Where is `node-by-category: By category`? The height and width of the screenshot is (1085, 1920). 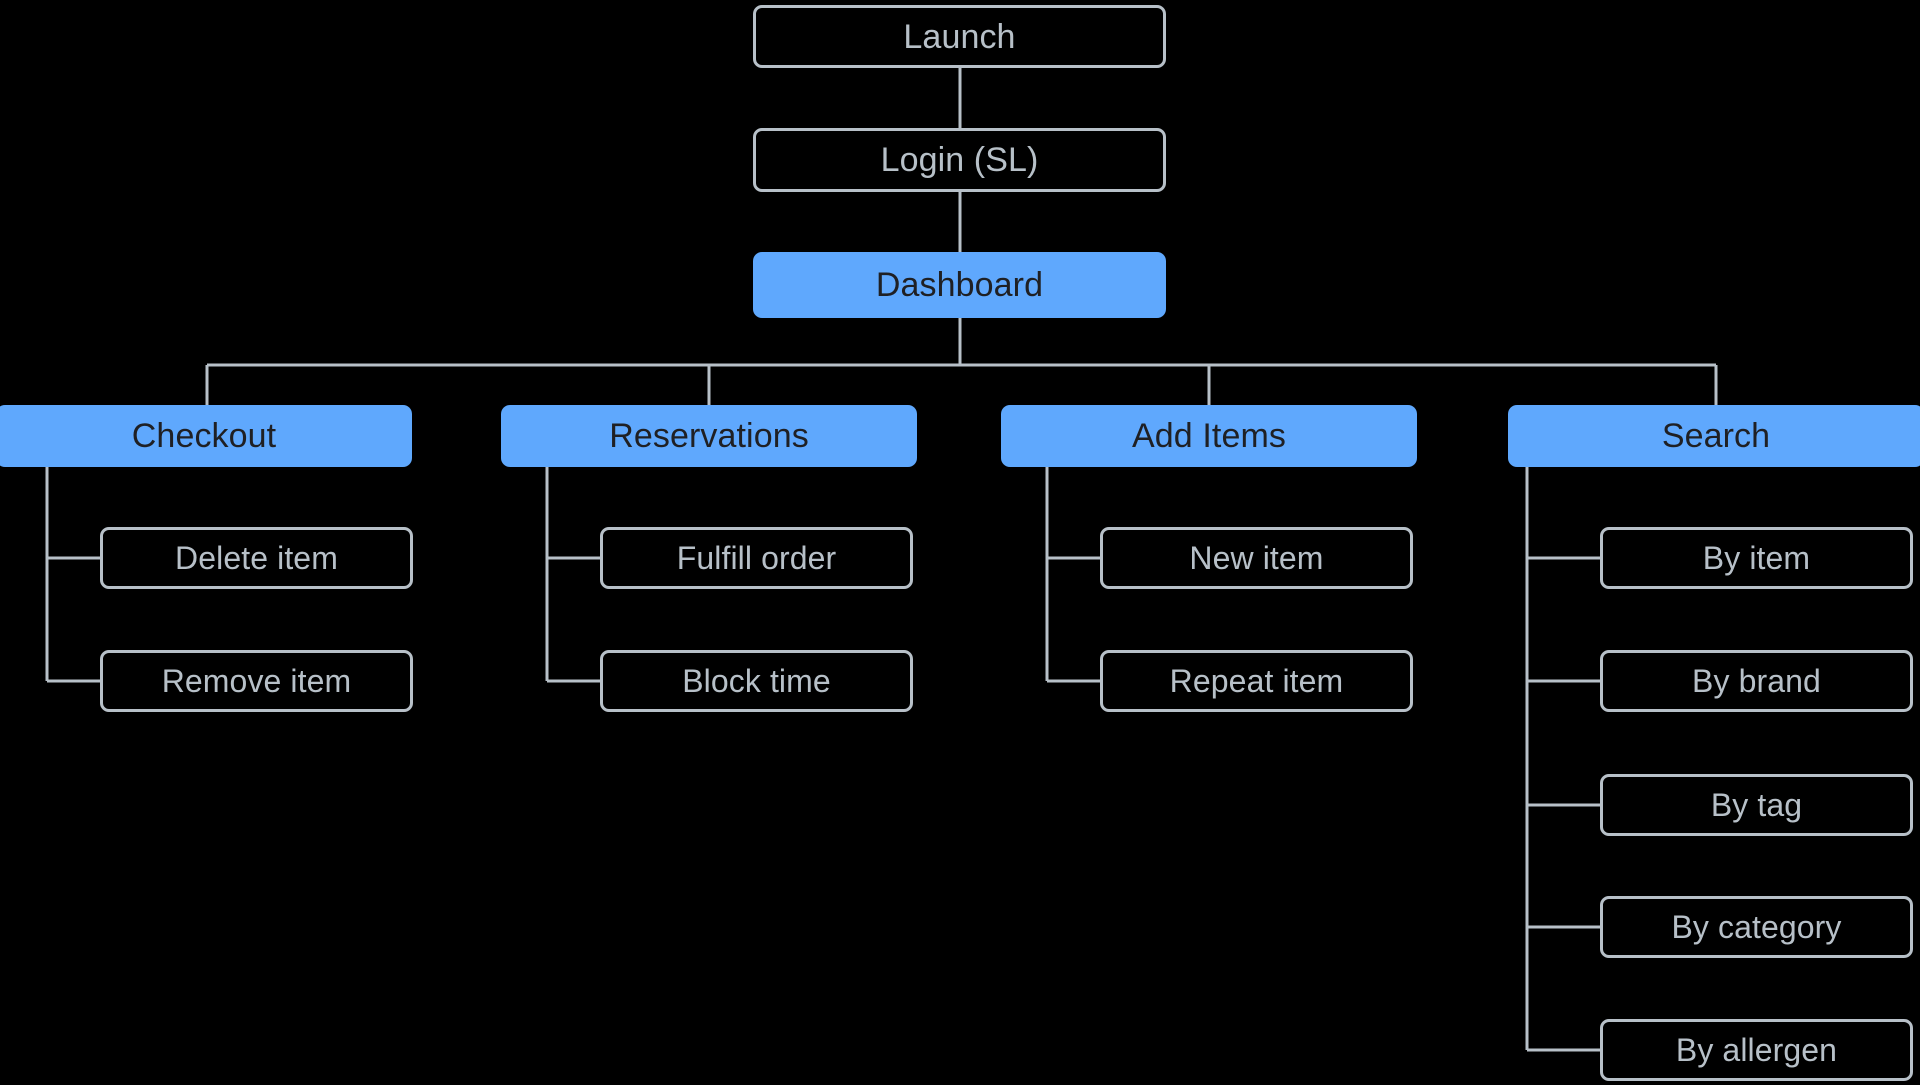 node-by-category: By category is located at coordinates (1756, 927).